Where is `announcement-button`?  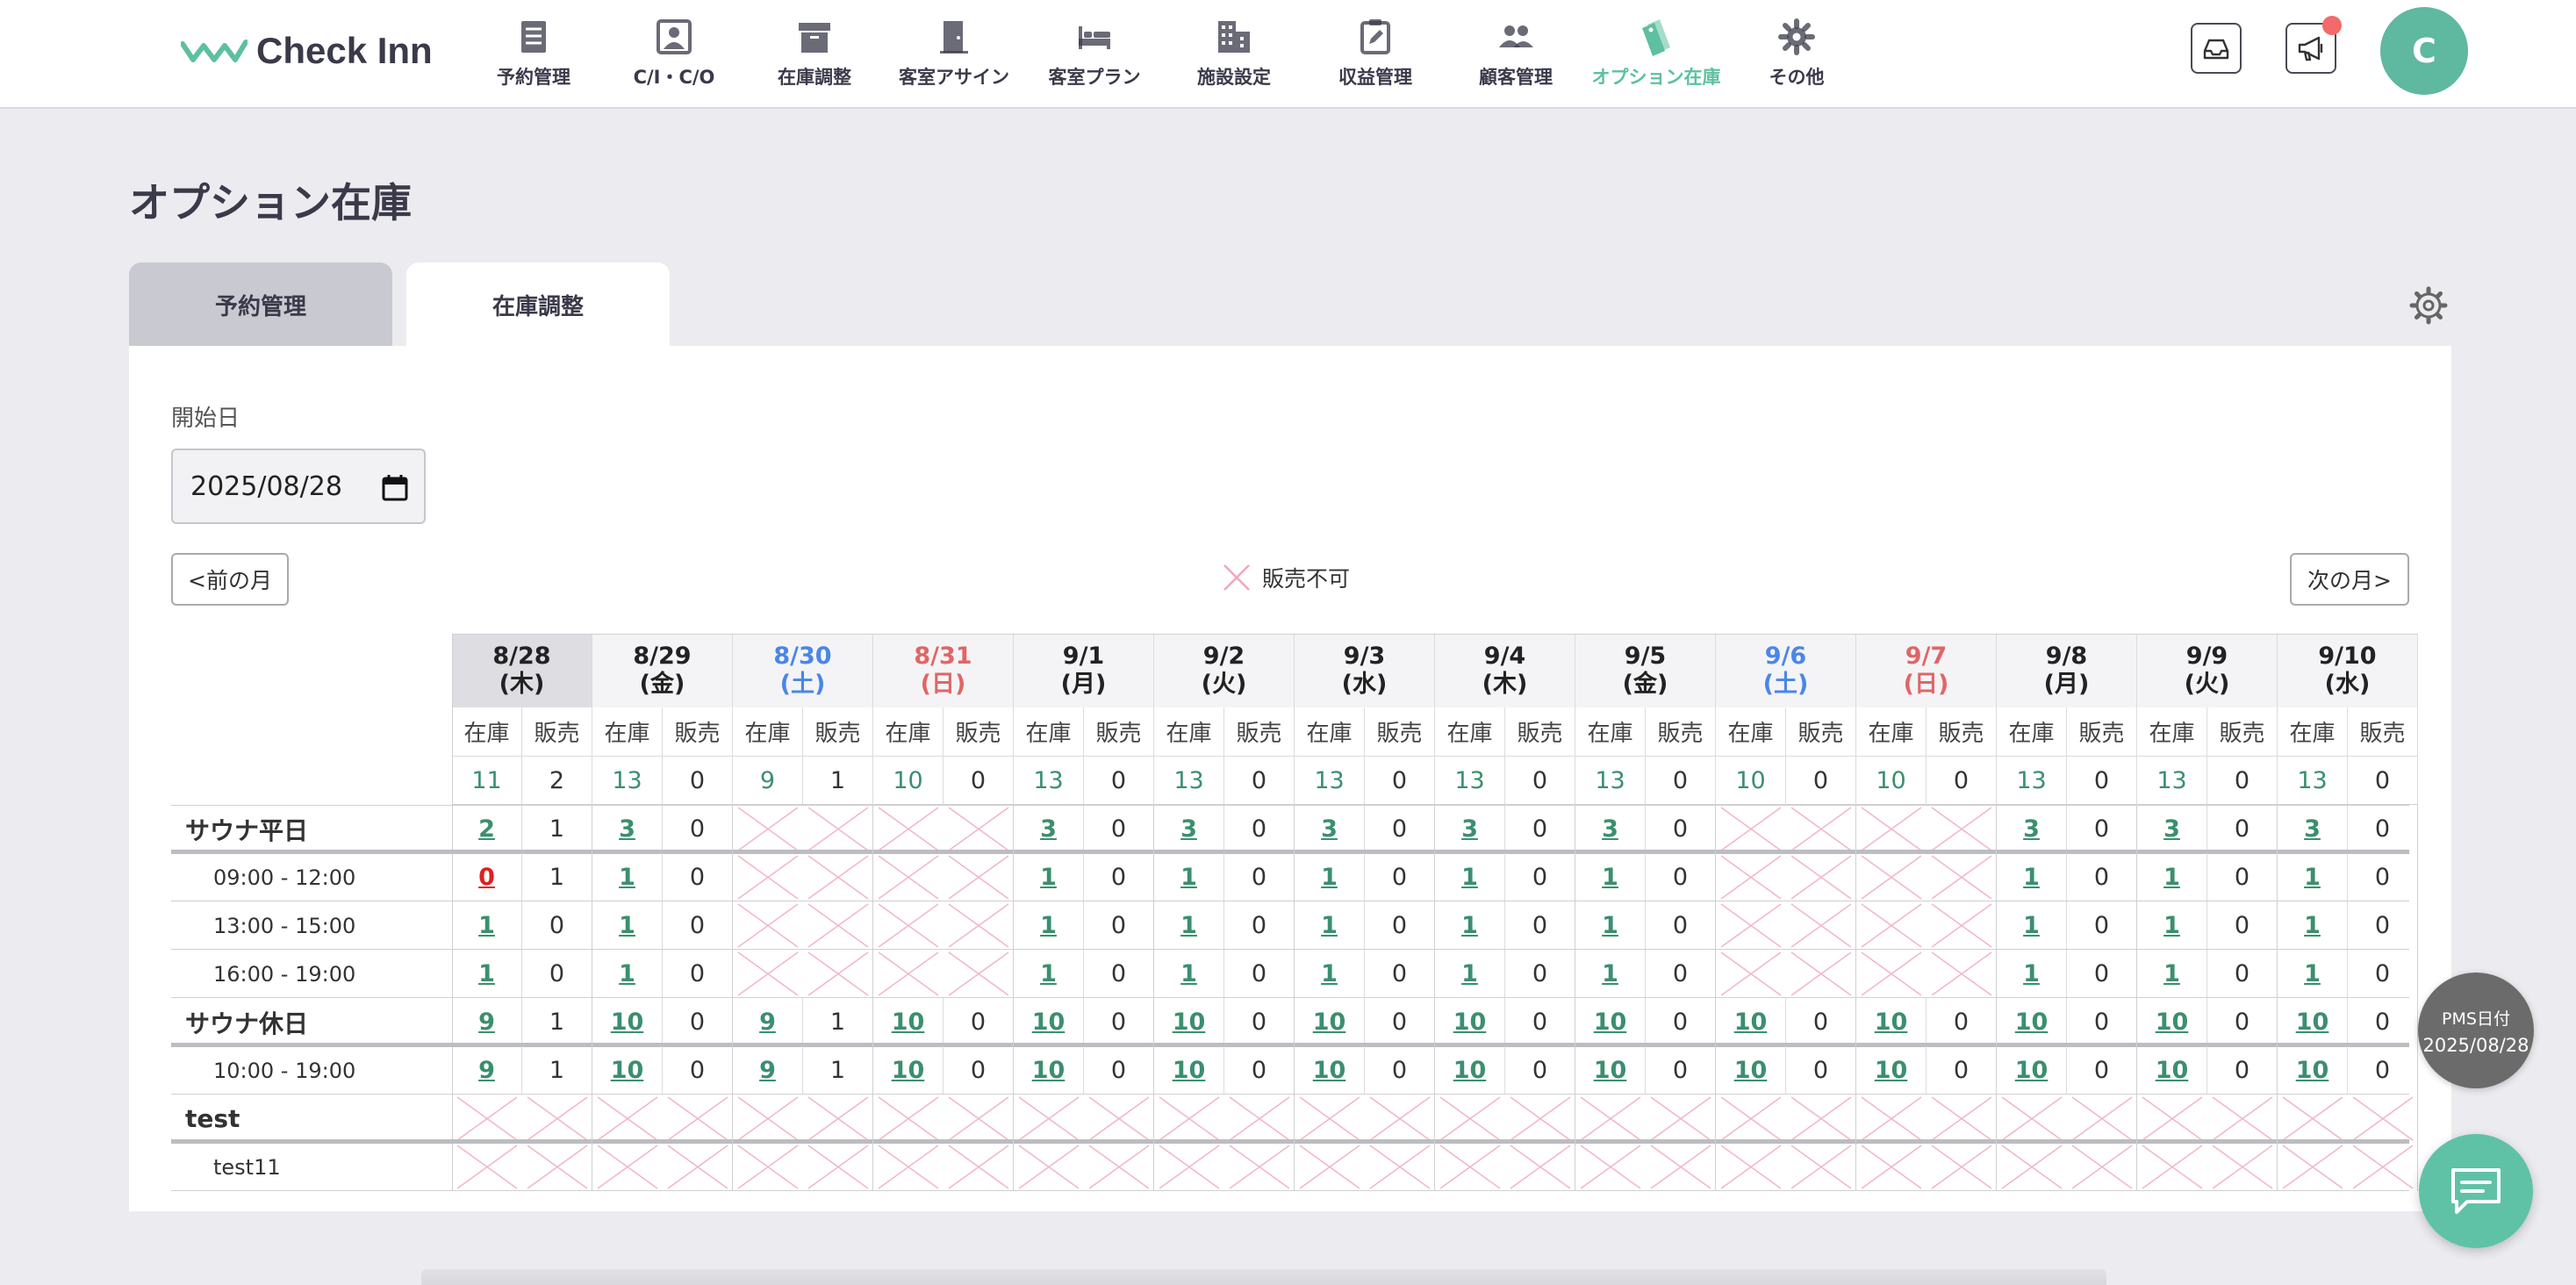
announcement-button is located at coordinates (2313, 45).